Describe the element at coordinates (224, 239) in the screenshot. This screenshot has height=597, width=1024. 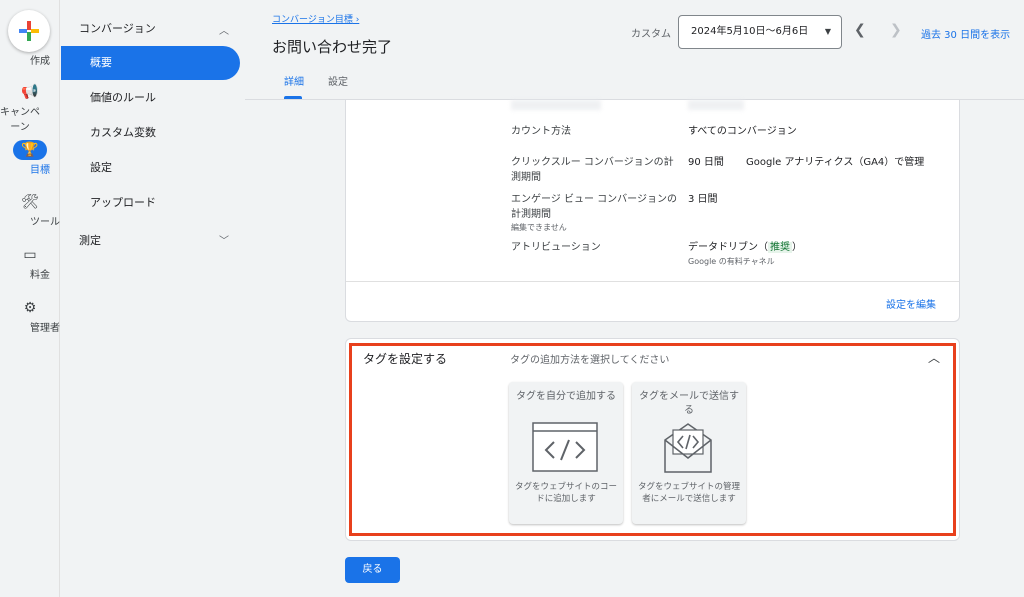
I see `chevron-down-icon: ﹀` at that location.